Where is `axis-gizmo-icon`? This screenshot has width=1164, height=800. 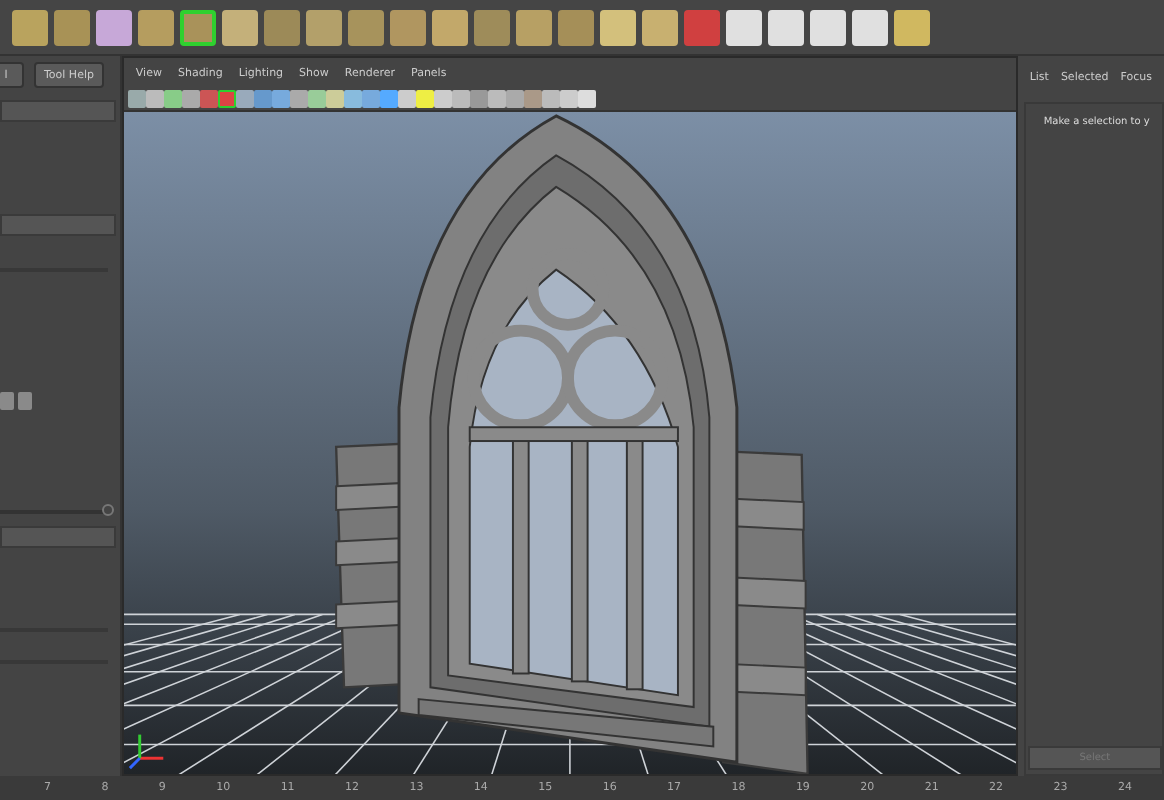
axis-gizmo-icon is located at coordinates (146, 752).